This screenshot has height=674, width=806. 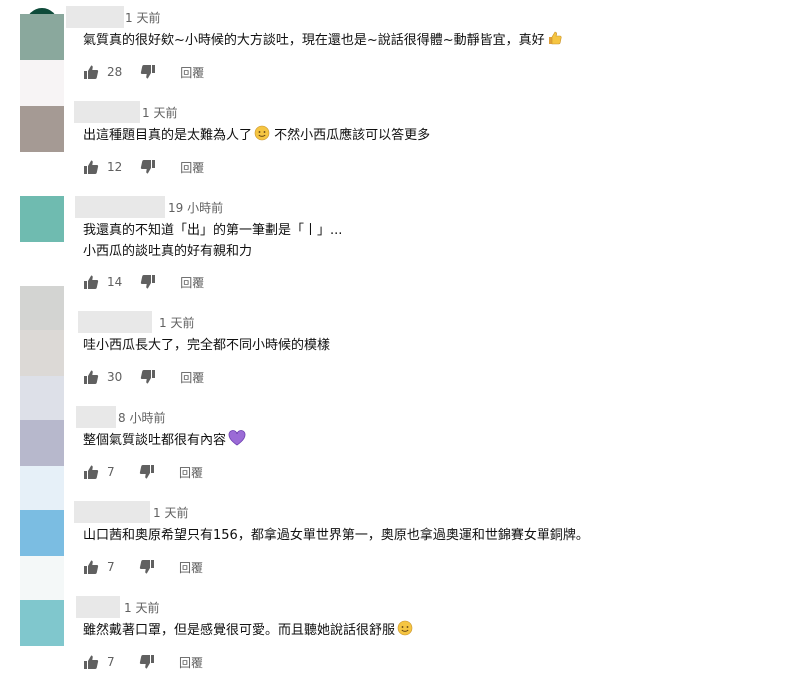 What do you see at coordinates (432, 138) in the screenshot?
I see `comment: 1 天前 出這種題目真的是太難為人了 不然小西瓜應該可以答更多 12 回覆` at bounding box center [432, 138].